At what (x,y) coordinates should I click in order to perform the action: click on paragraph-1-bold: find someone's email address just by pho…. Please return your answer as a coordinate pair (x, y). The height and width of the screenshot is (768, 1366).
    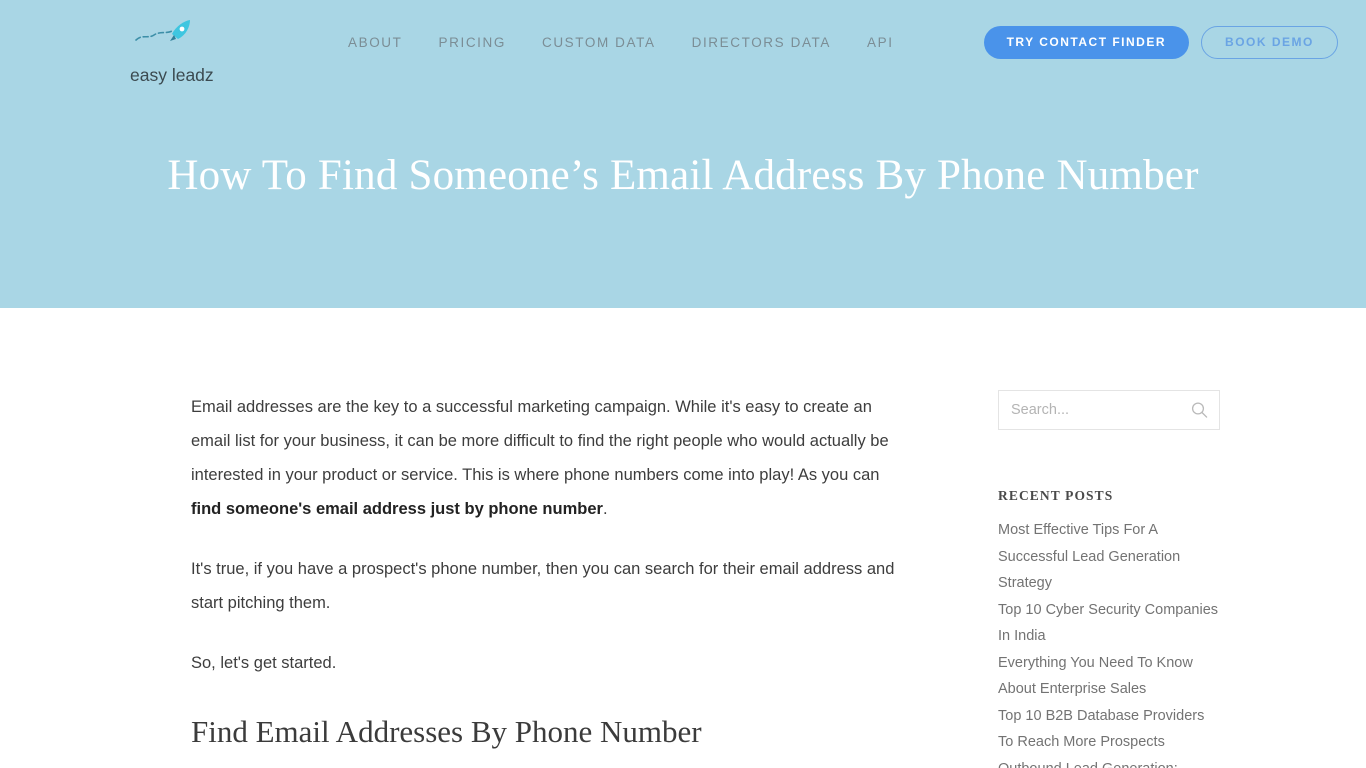
    Looking at the image, I should click on (397, 509).